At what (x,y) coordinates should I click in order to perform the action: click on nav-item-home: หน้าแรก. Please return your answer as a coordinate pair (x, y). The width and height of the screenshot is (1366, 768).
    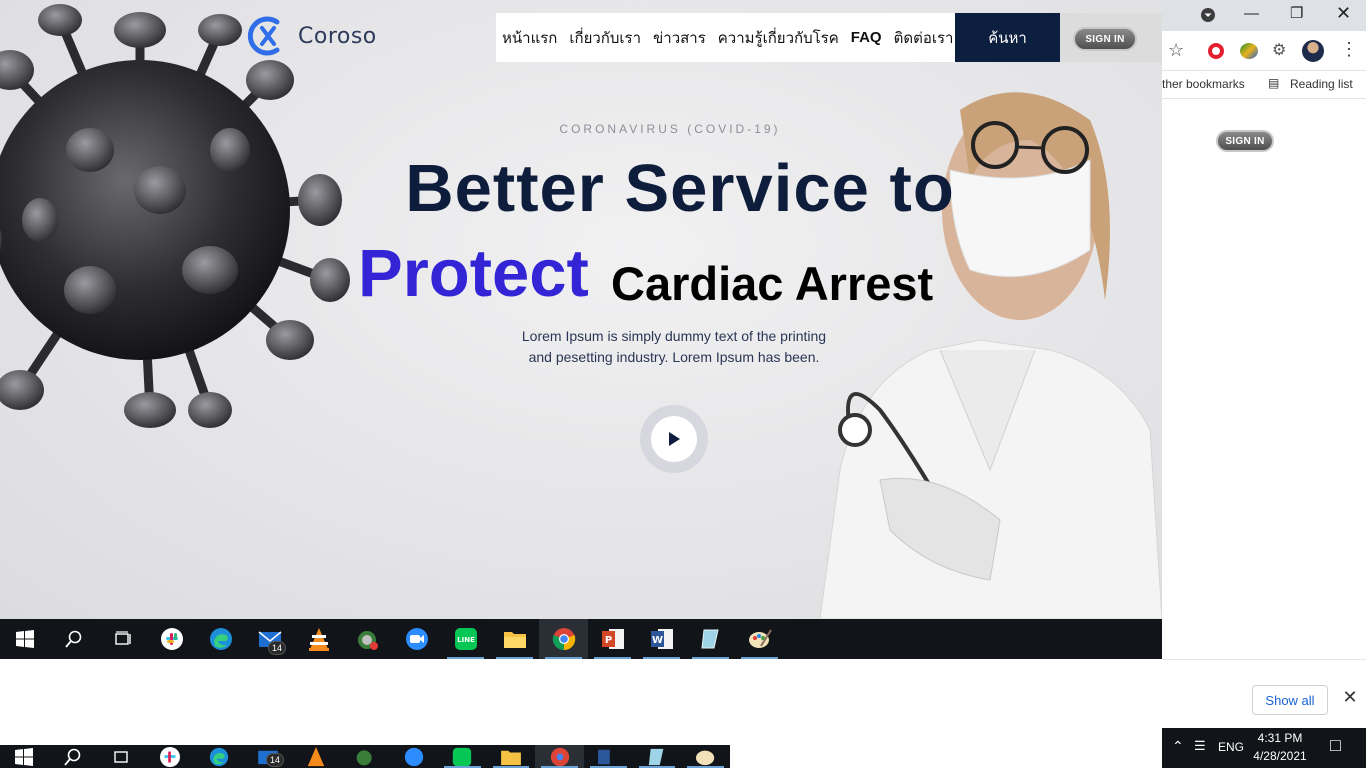
    Looking at the image, I should click on (529, 38).